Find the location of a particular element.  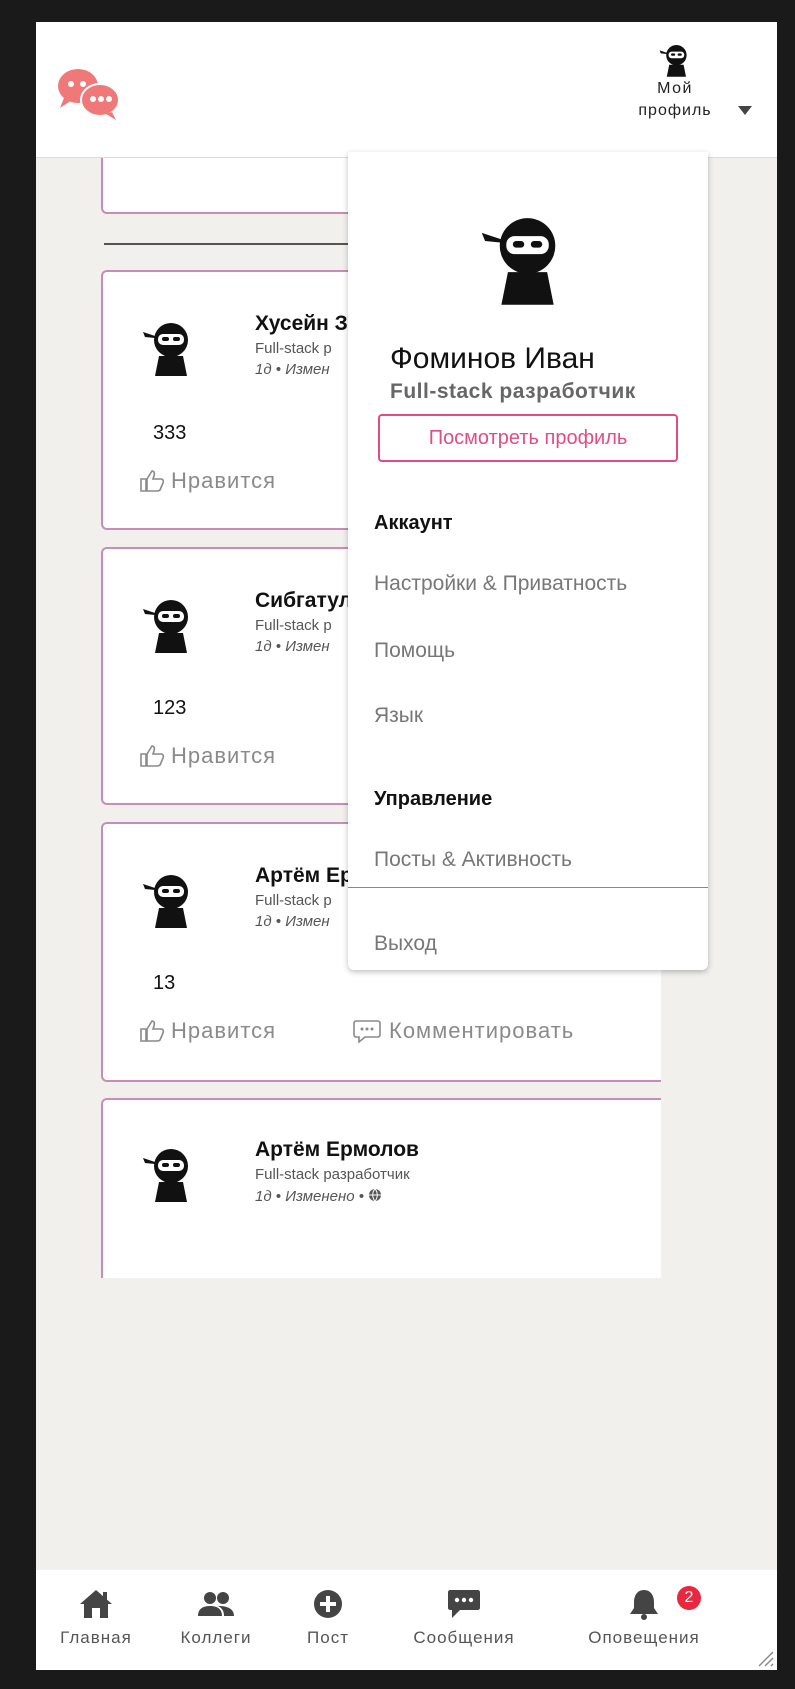

manage-heading: Управление is located at coordinates (433, 799).